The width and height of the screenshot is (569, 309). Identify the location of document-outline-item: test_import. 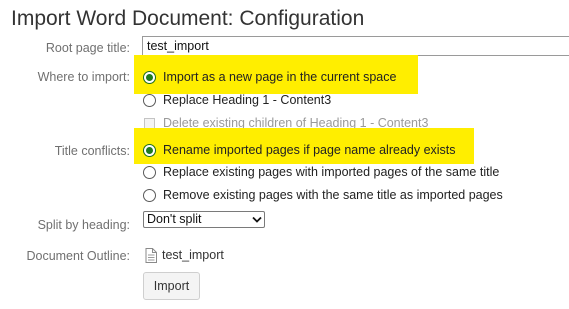
(184, 255).